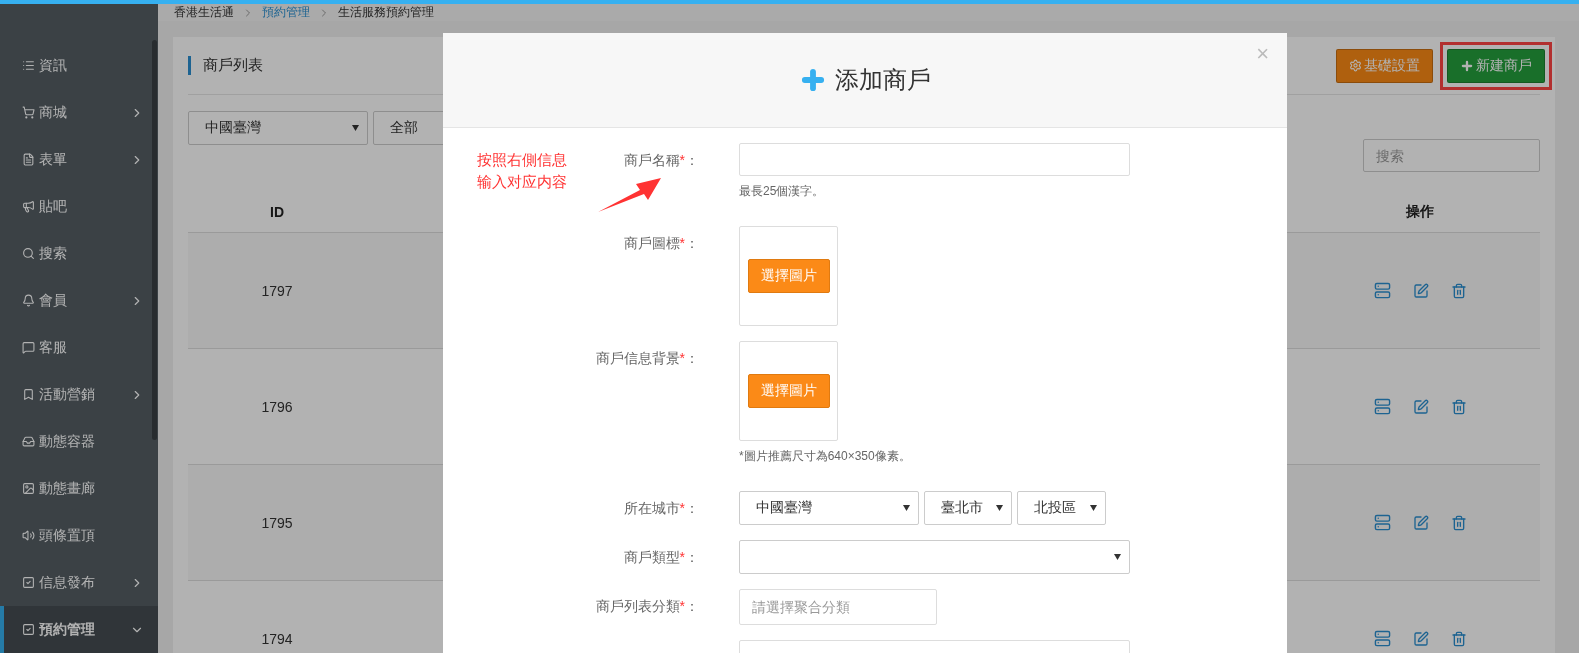 The image size is (1579, 653). What do you see at coordinates (386, 12) in the screenshot?
I see `breadcrumb-text: 生活服務預約管理` at bounding box center [386, 12].